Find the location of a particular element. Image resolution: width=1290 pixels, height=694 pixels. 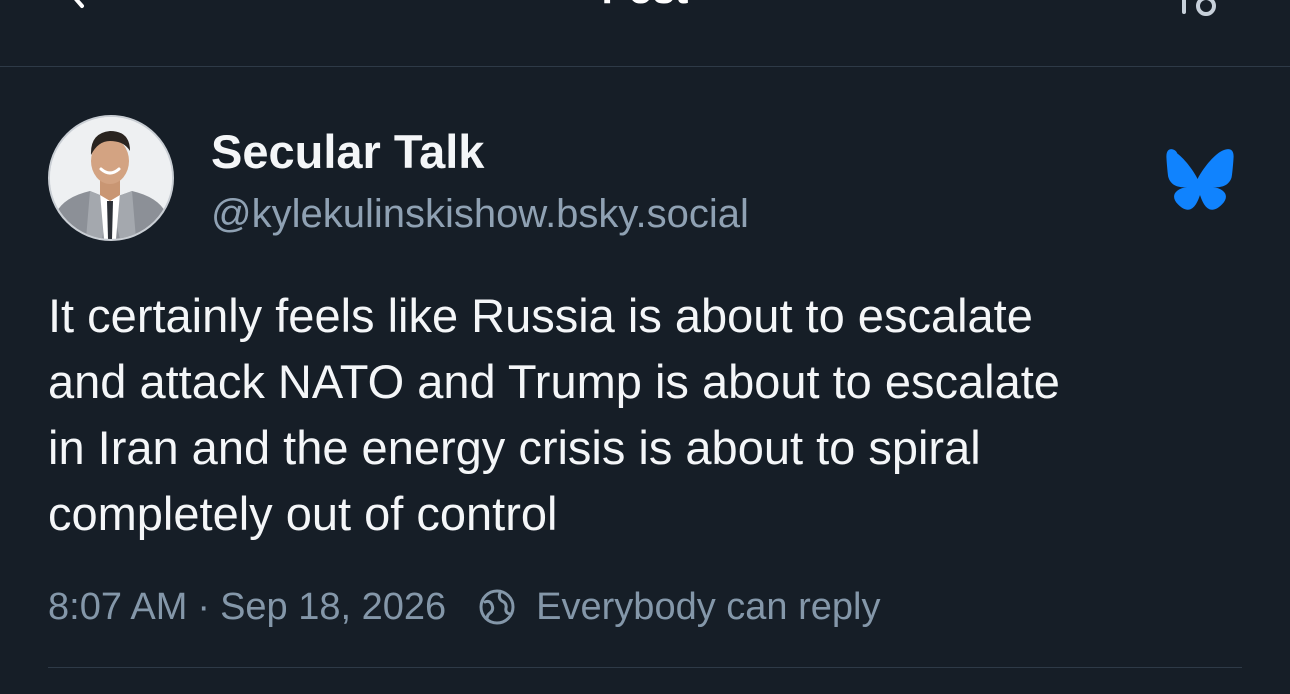

author-display-name: Secular Talk is located at coordinates (347, 151).